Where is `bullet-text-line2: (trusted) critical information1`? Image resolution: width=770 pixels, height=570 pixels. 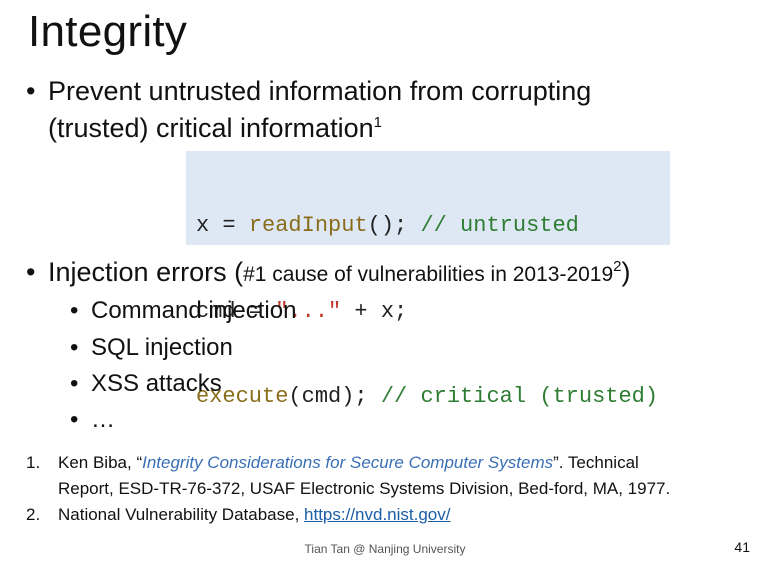
bullet-text-line2: (trusted) critical information1 is located at coordinates (215, 128).